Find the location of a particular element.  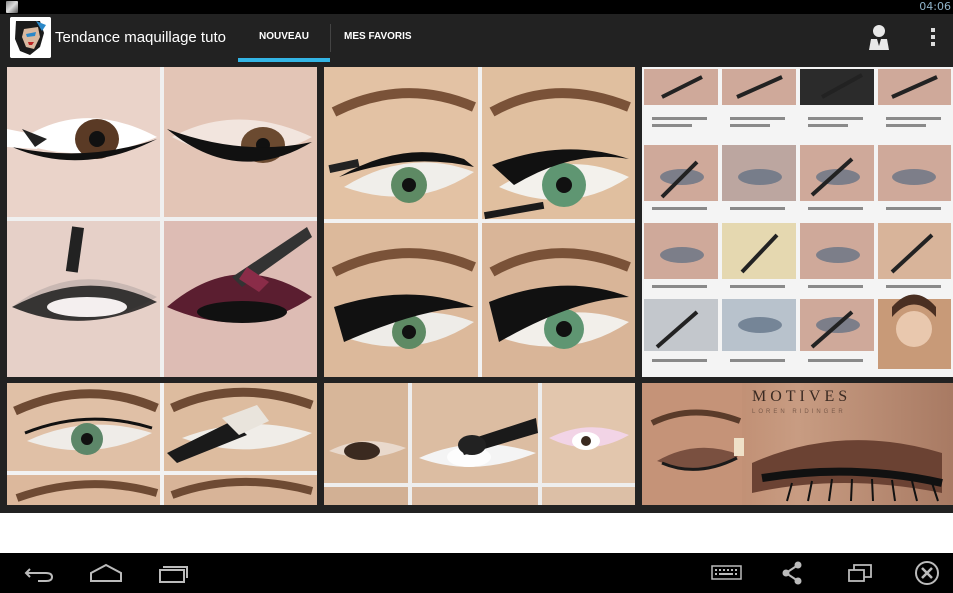

close-icon is located at coordinates (927, 573).